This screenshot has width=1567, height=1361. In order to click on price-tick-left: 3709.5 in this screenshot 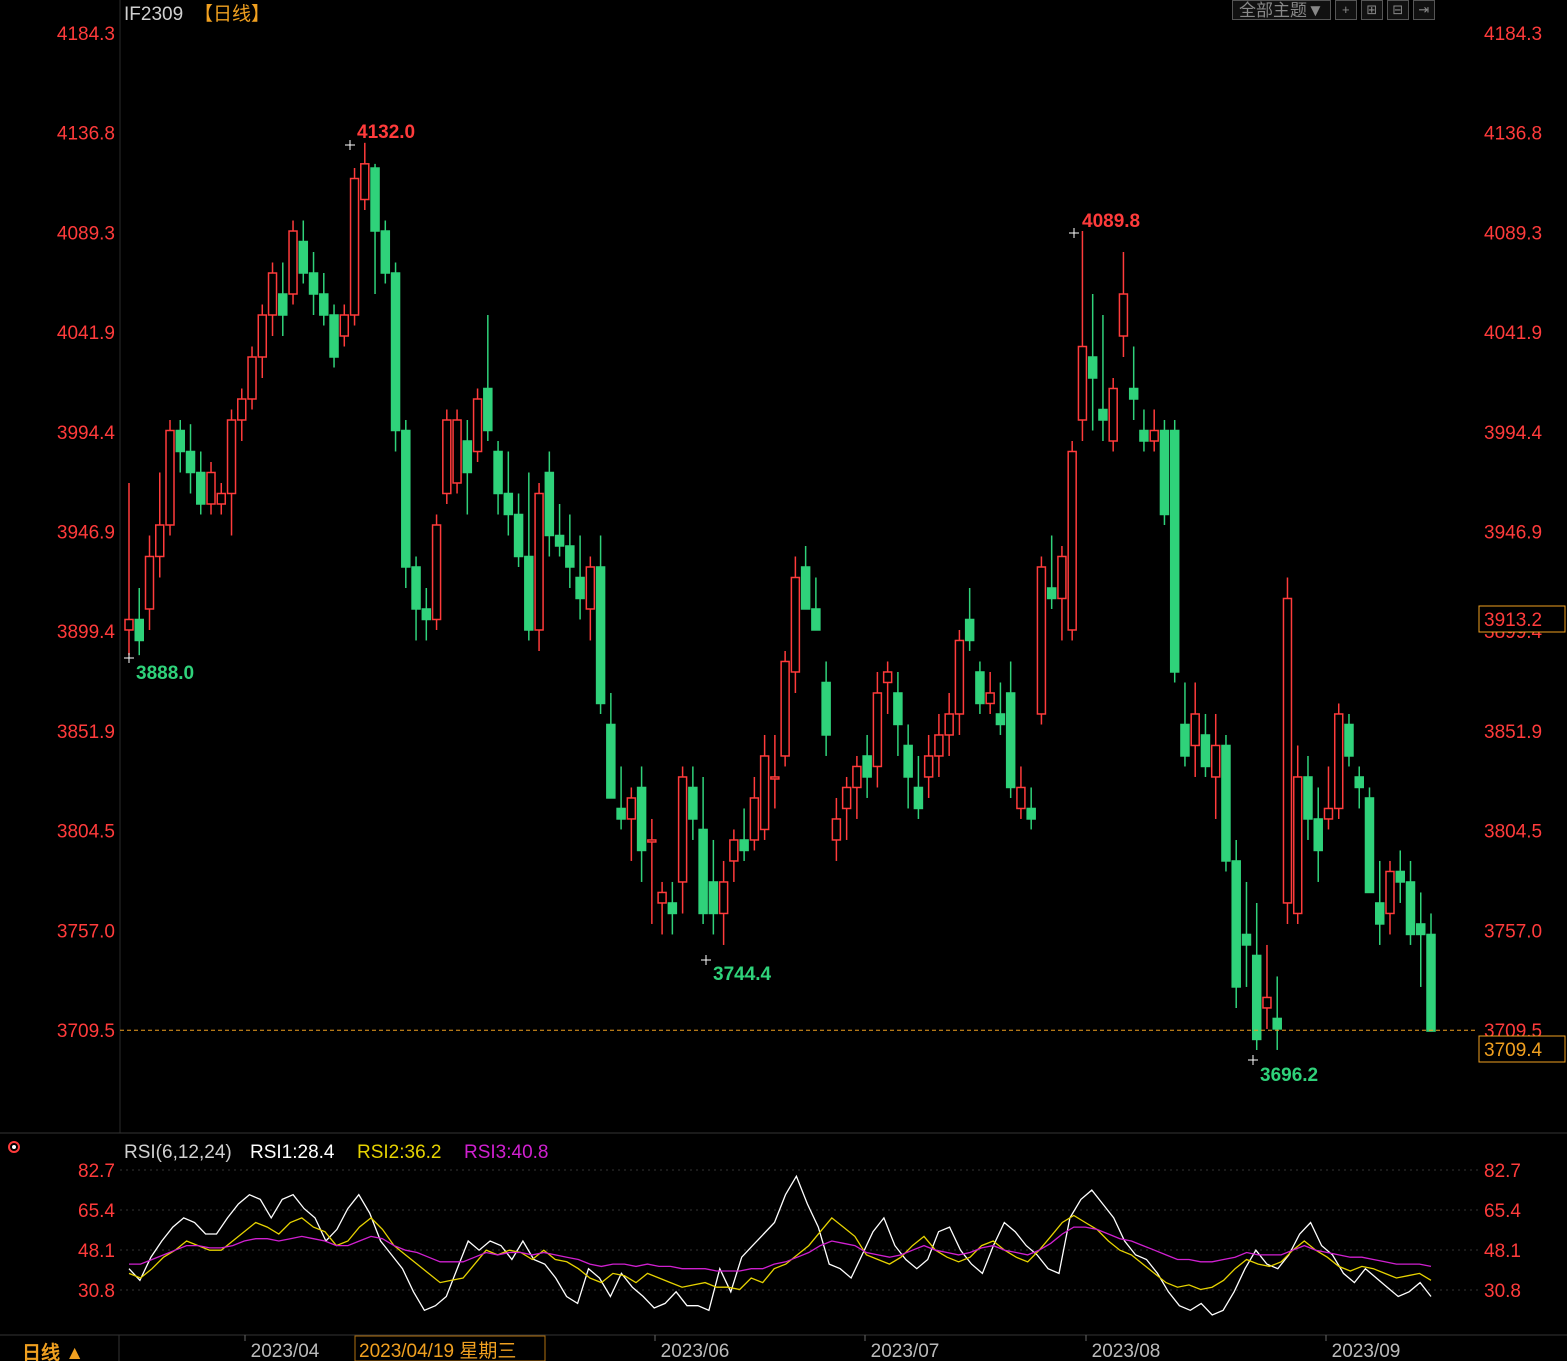, I will do `click(86, 1031)`.